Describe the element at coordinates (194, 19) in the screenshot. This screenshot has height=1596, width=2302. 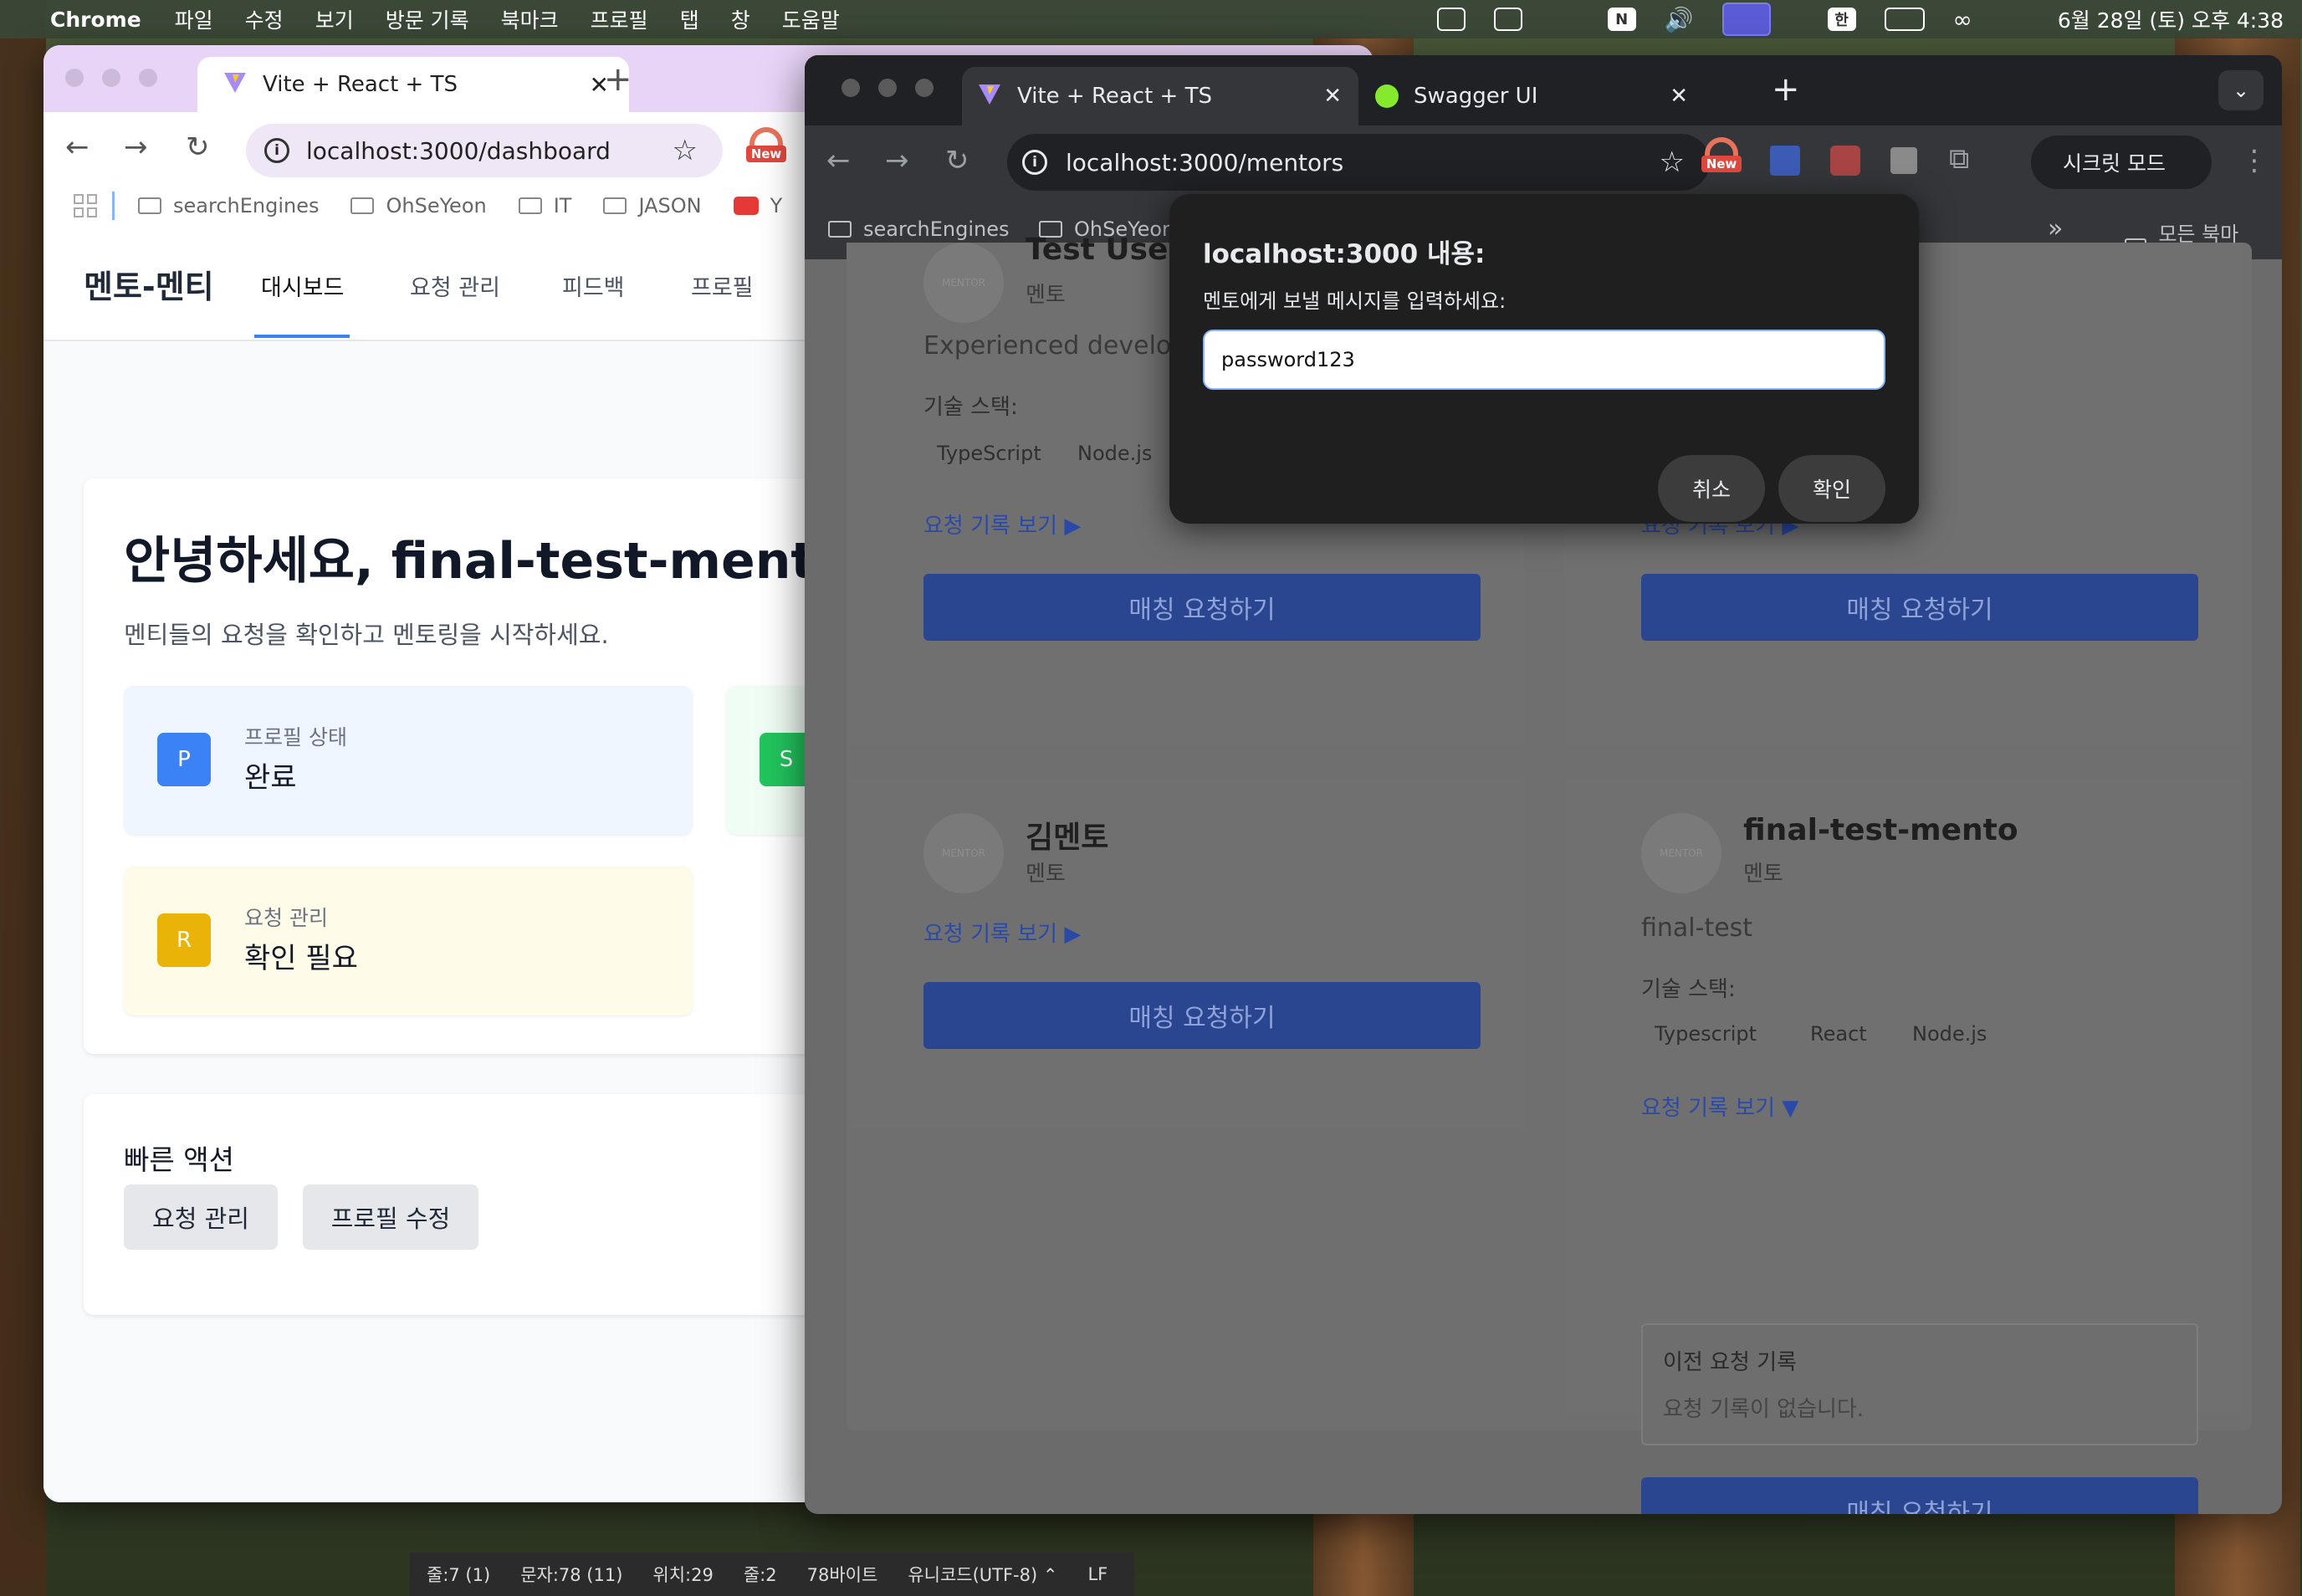
I see `menu-item-file: 파일` at that location.